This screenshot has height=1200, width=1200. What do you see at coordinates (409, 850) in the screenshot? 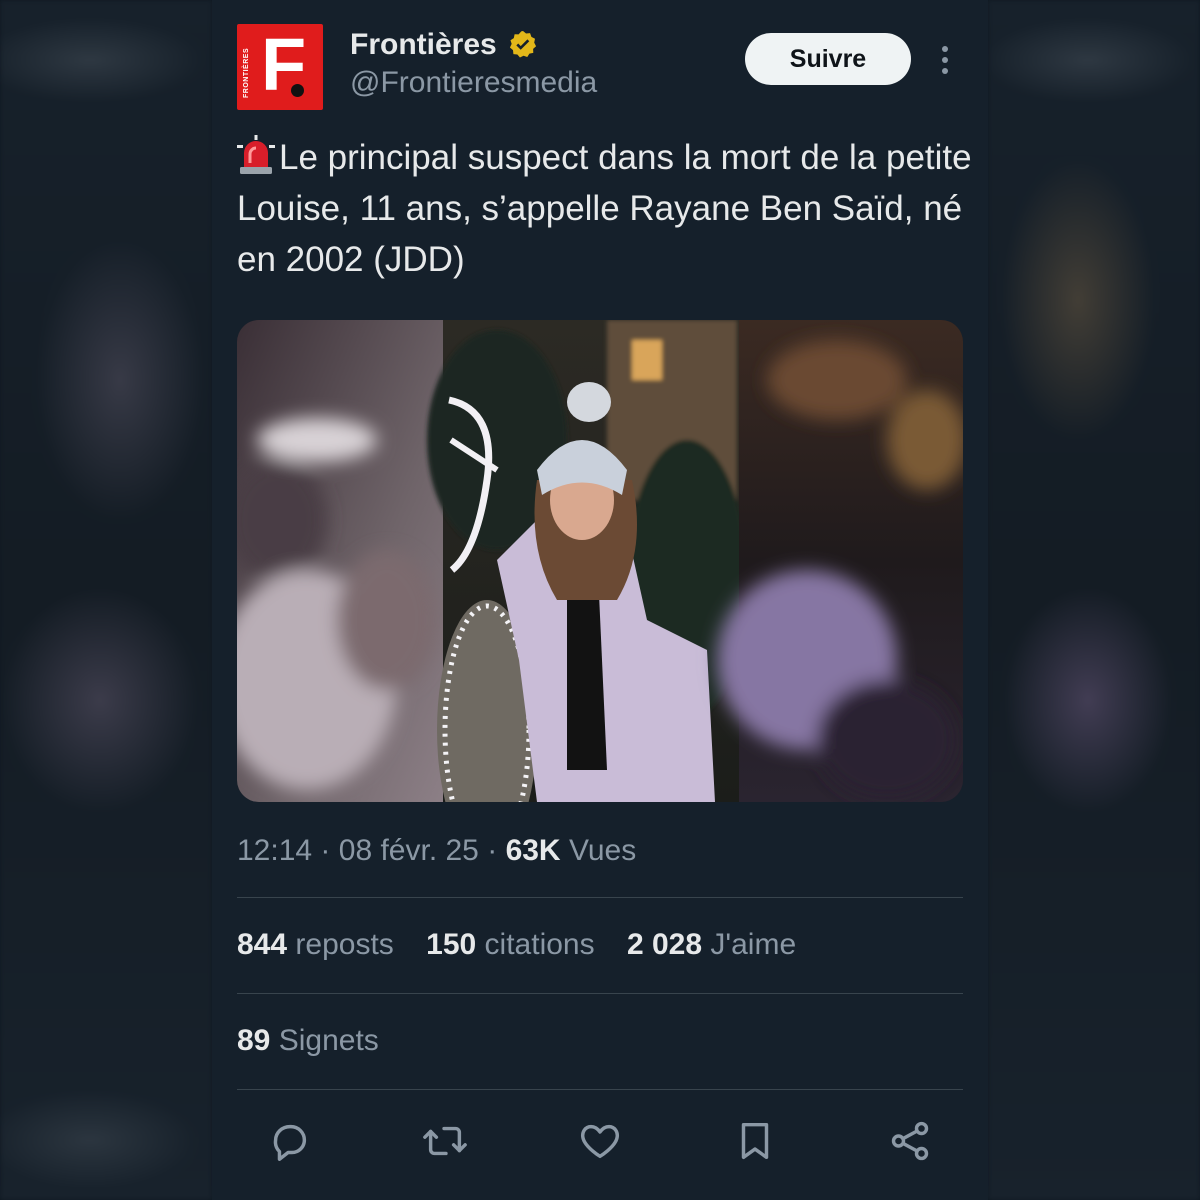
I see `tweet-date: 08 févr. 25` at bounding box center [409, 850].